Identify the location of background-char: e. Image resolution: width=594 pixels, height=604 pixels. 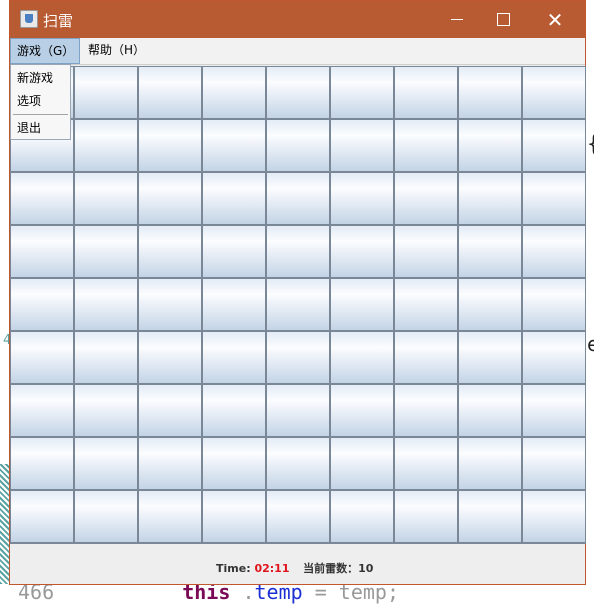
(590, 344).